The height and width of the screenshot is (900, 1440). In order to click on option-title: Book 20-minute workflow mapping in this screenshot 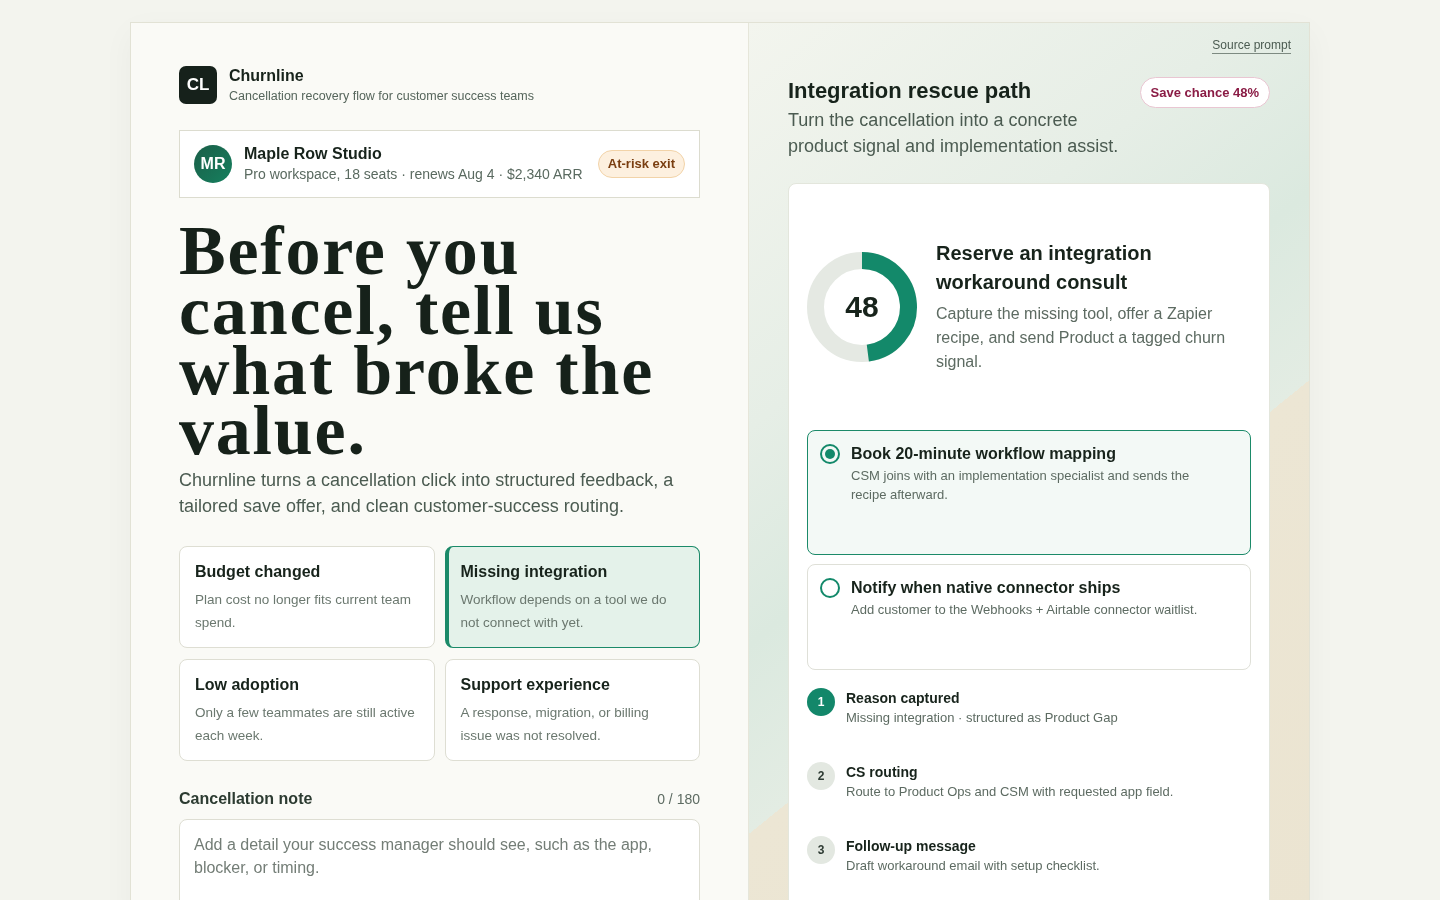, I will do `click(984, 454)`.